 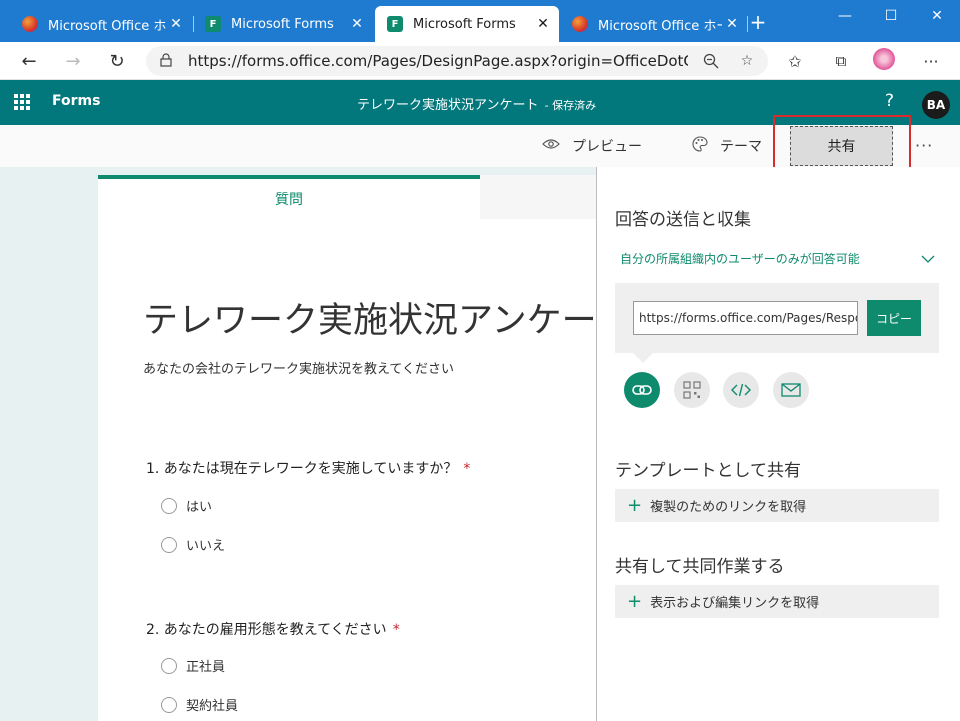 I want to click on audience-label: 自分の所属組織内のユーザーのみが回答可能, so click(x=740, y=259).